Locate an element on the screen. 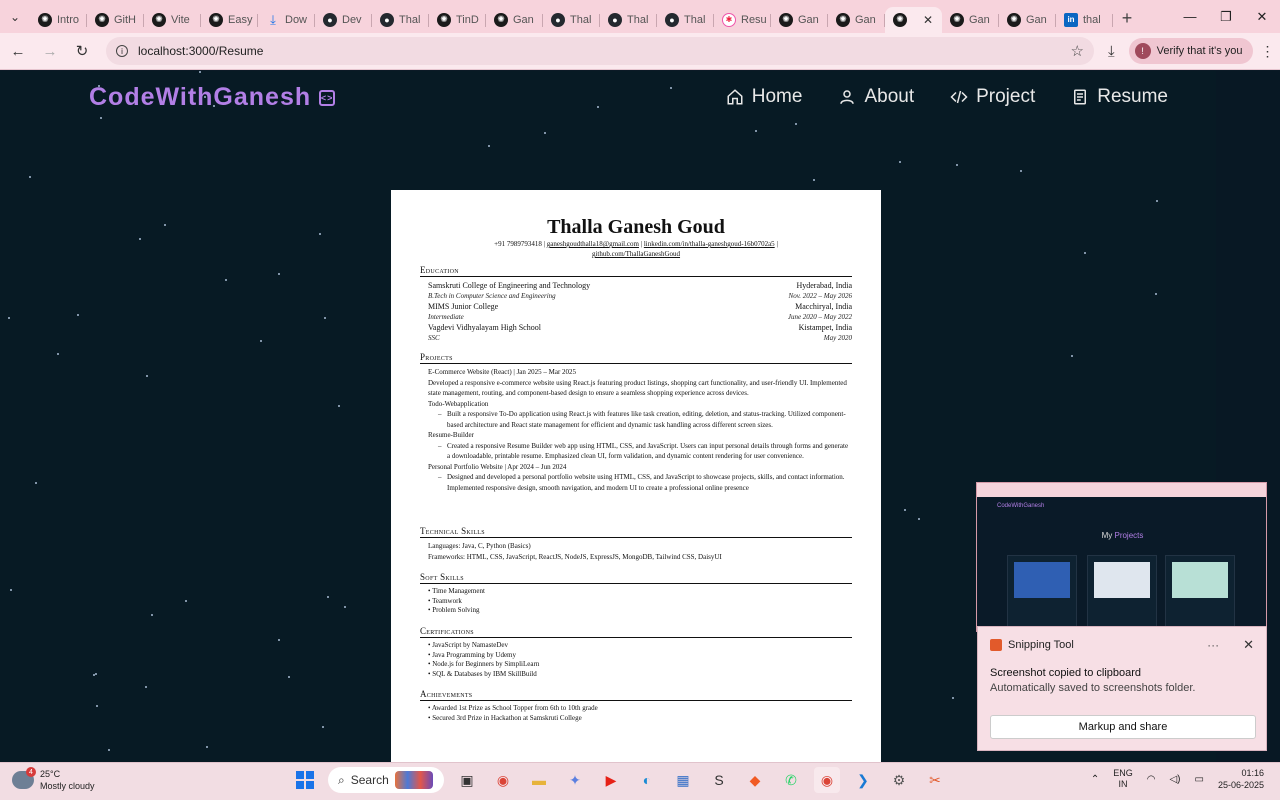 The image size is (1280, 800). start-button is located at coordinates (305, 780).